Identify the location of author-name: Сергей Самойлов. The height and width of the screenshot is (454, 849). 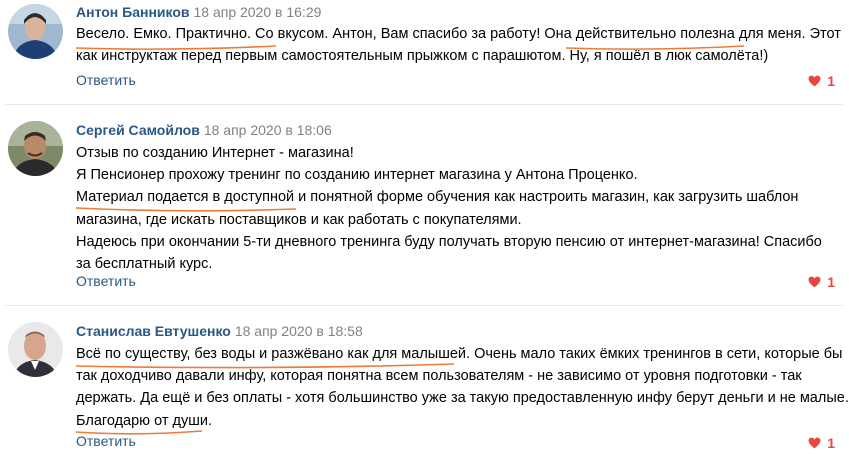
(138, 130).